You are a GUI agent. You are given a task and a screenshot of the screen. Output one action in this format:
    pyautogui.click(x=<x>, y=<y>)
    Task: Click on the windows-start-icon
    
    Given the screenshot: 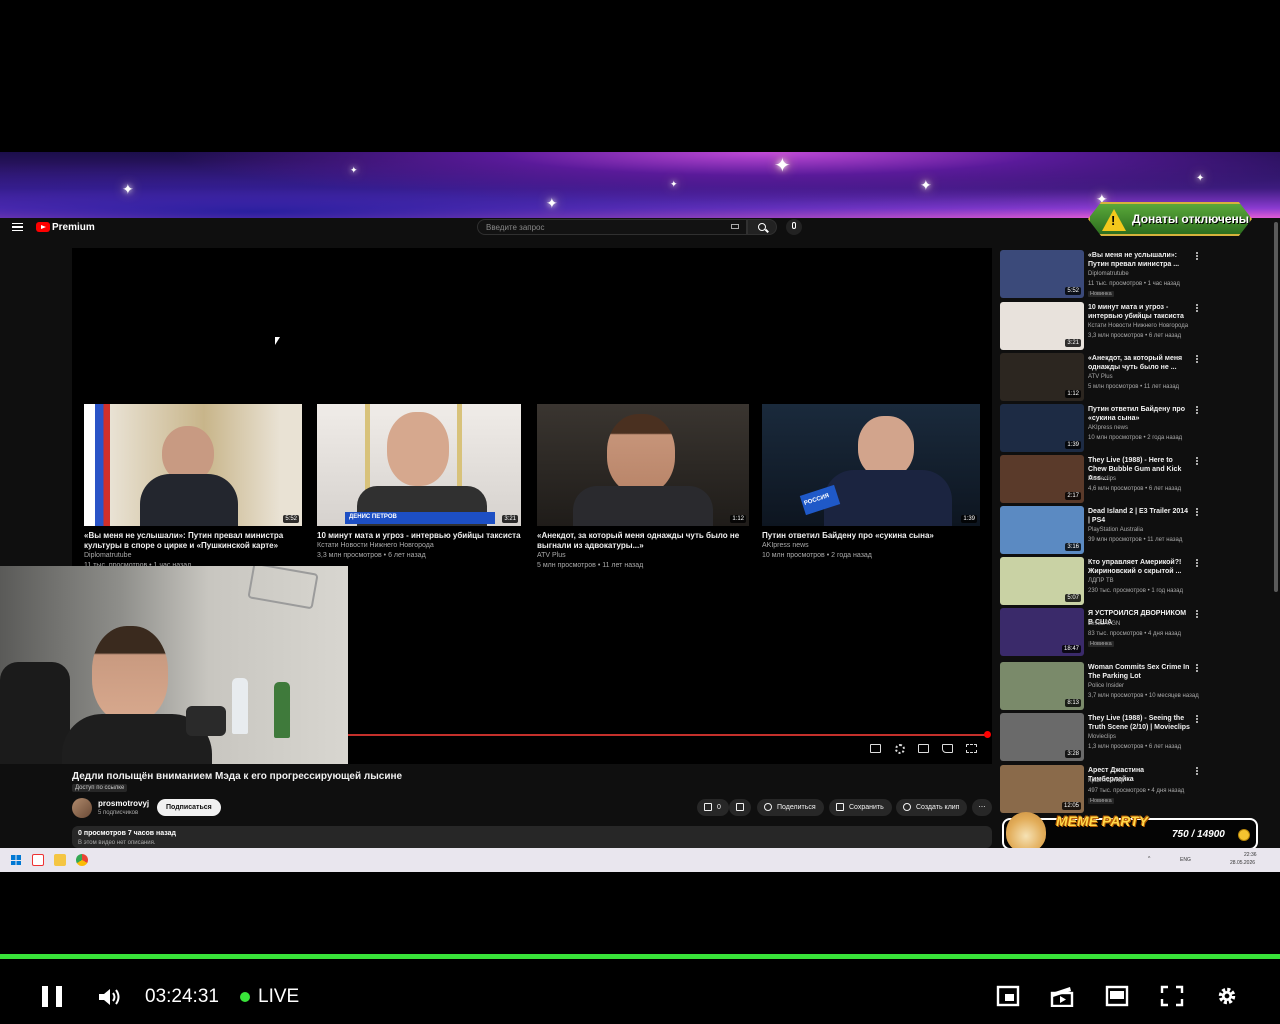 What is the action you would take?
    pyautogui.click(x=16, y=860)
    